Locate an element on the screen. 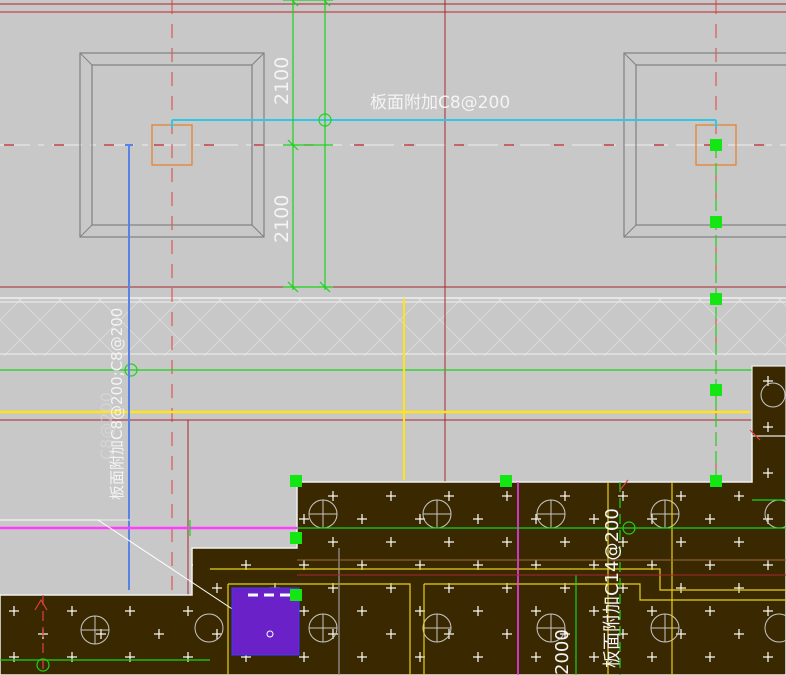 Image resolution: width=786 pixels, height=675 pixels. bottom-dimension-label: 2000 is located at coordinates (562, 652).